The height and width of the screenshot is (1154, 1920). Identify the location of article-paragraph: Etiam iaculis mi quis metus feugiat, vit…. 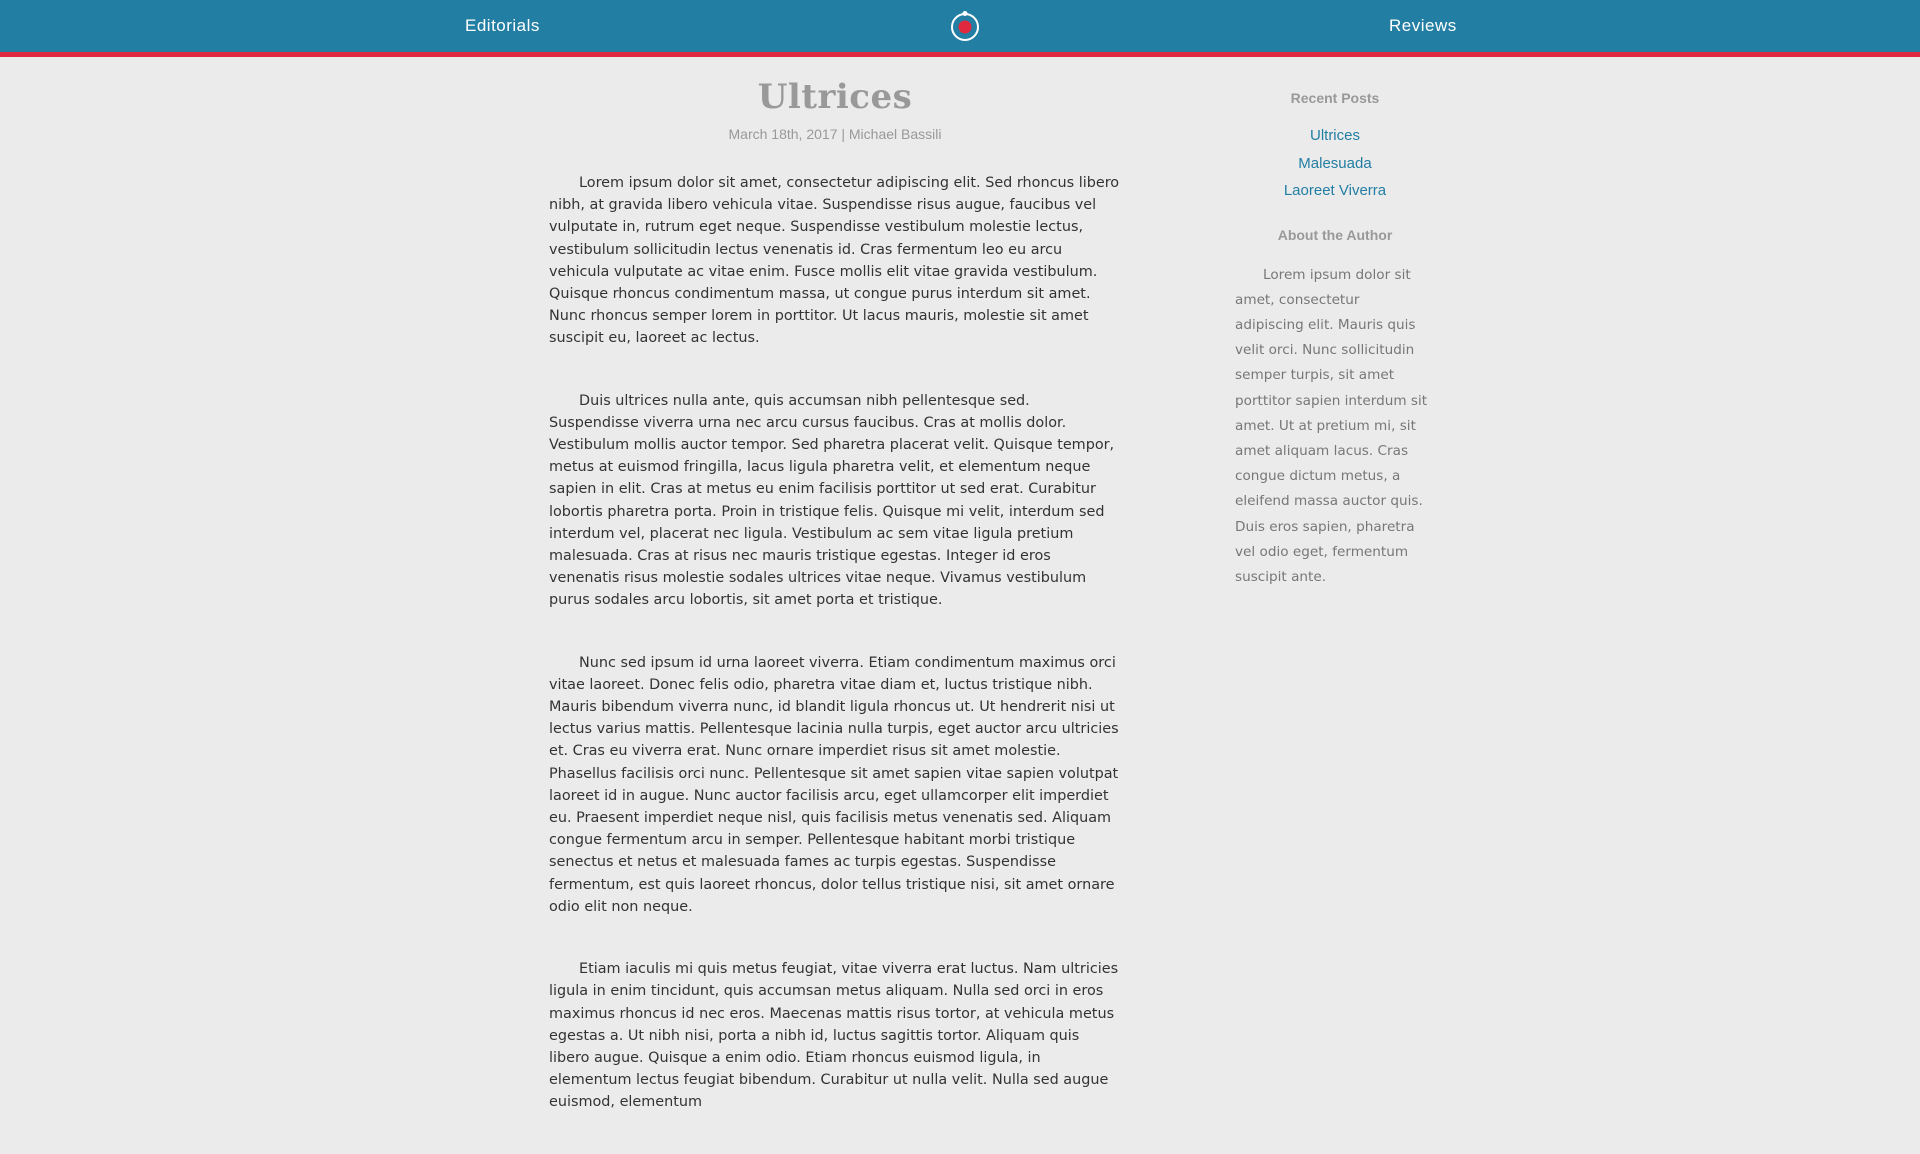
(834, 1036).